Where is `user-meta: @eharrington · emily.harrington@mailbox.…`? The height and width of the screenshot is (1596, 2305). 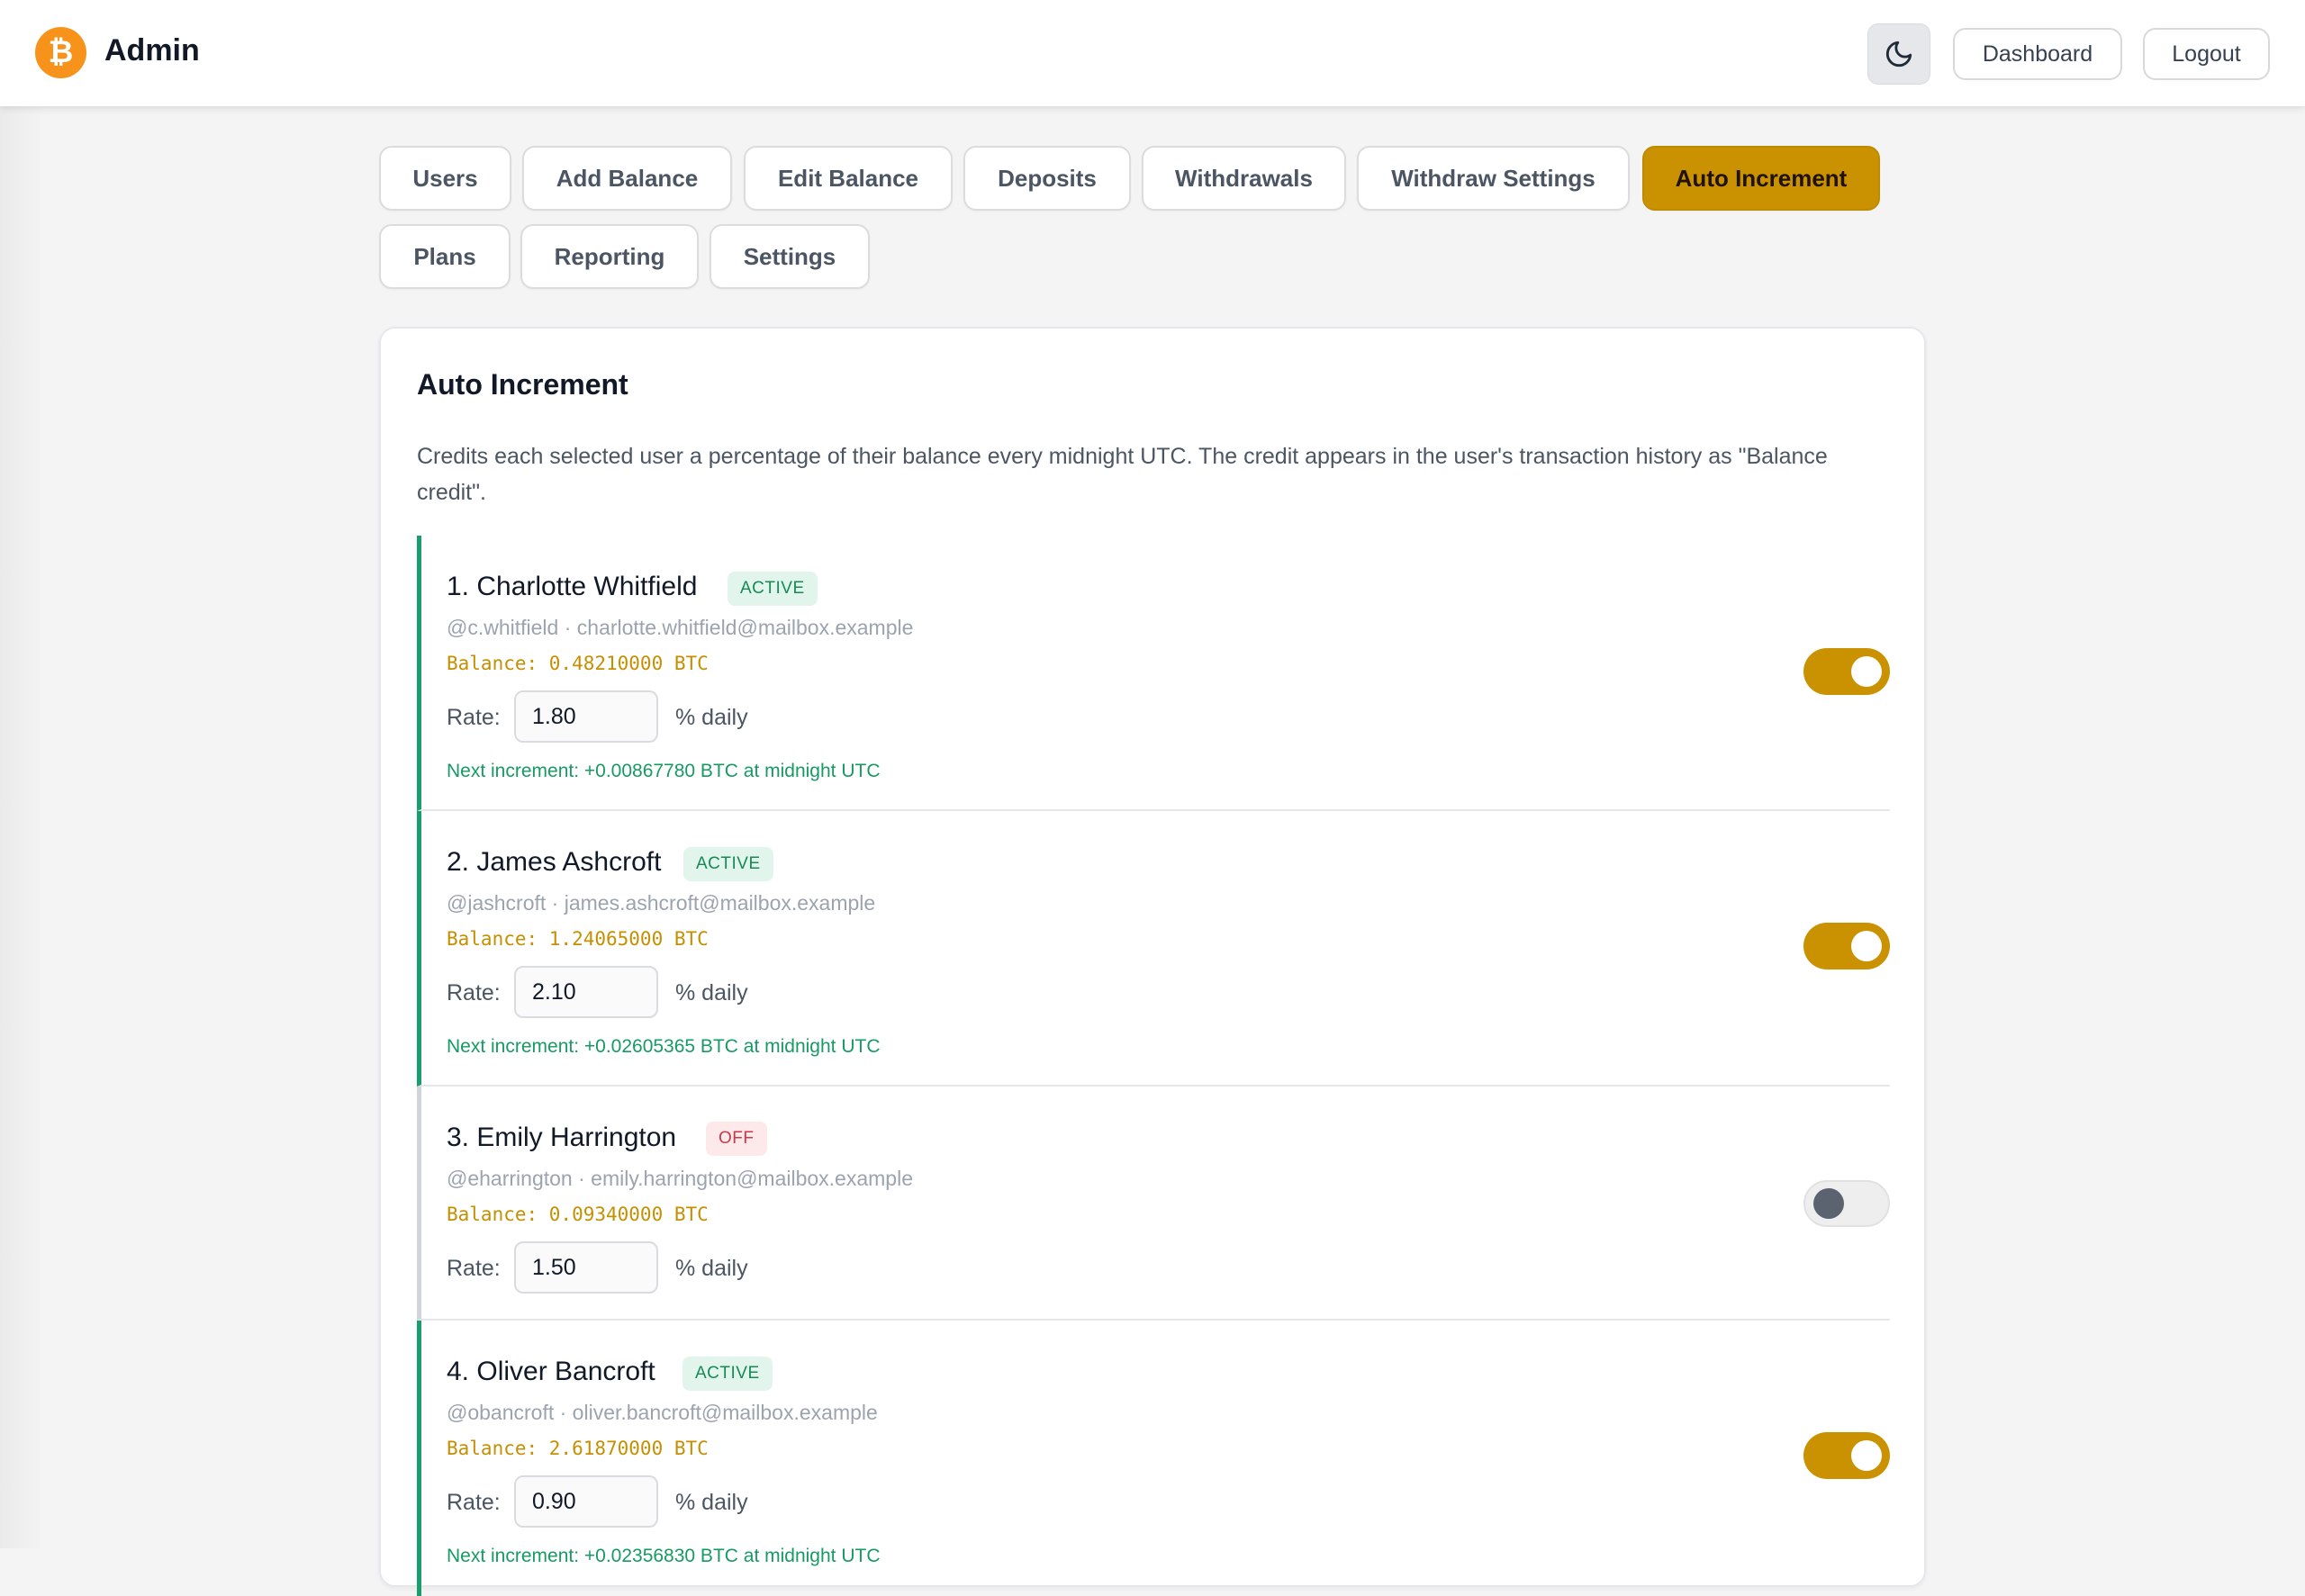 user-meta: @eharrington · emily.harrington@mailbox.… is located at coordinates (680, 1178).